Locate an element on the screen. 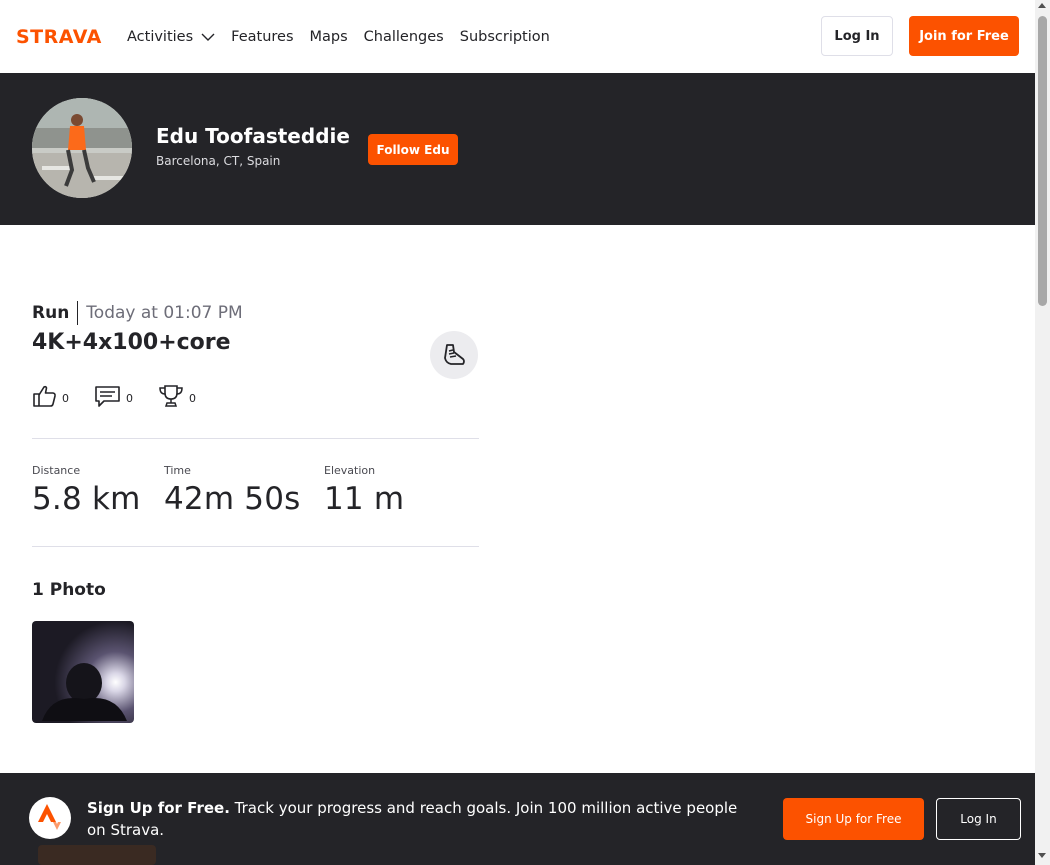 The width and height of the screenshot is (1050, 865). photos-title: 1 Photo is located at coordinates (69, 590).